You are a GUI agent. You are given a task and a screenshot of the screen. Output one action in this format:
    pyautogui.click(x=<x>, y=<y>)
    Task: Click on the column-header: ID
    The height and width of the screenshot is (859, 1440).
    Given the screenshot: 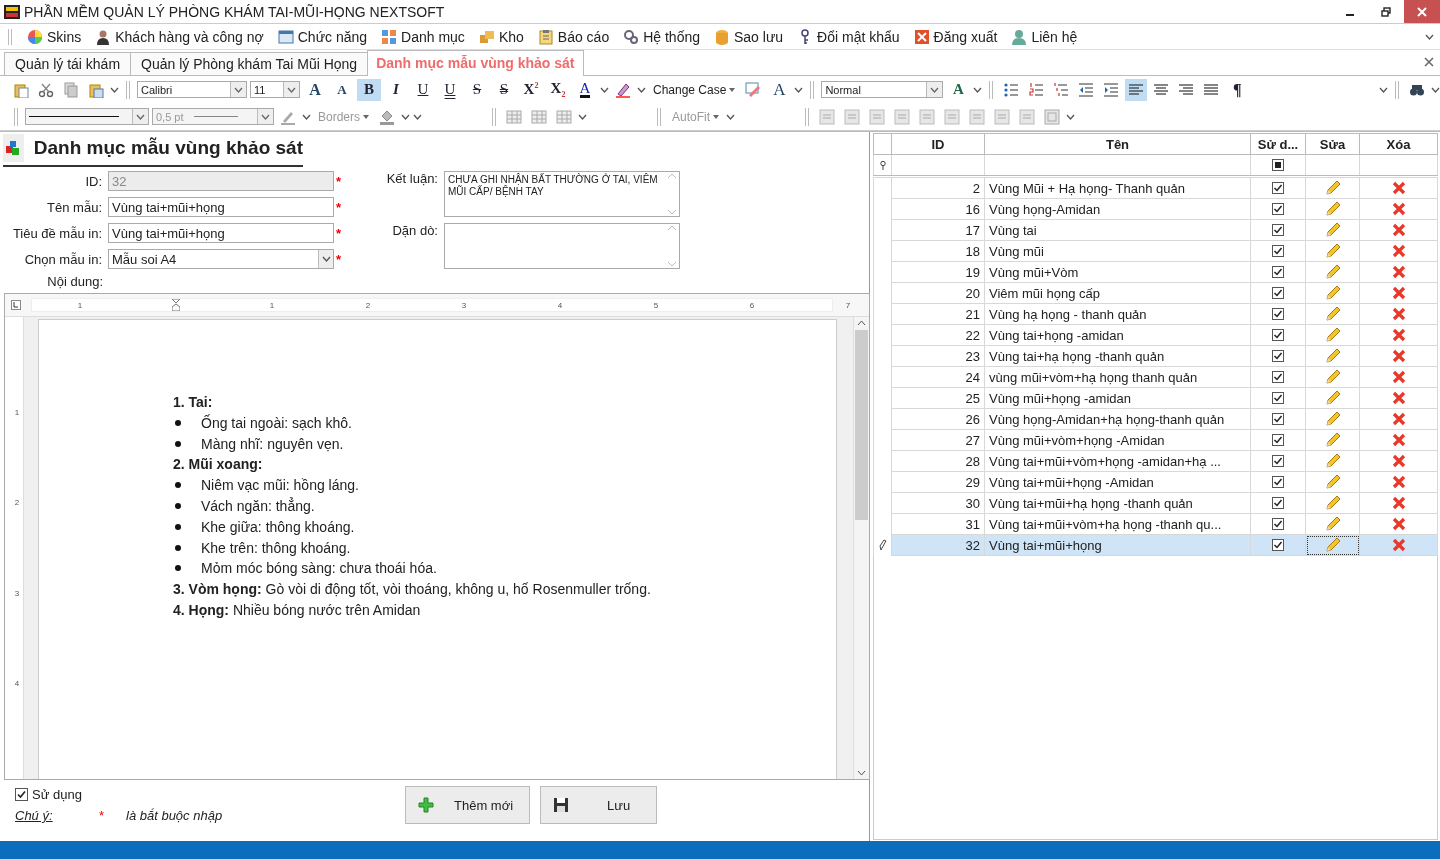 What is the action you would take?
    pyautogui.click(x=938, y=144)
    